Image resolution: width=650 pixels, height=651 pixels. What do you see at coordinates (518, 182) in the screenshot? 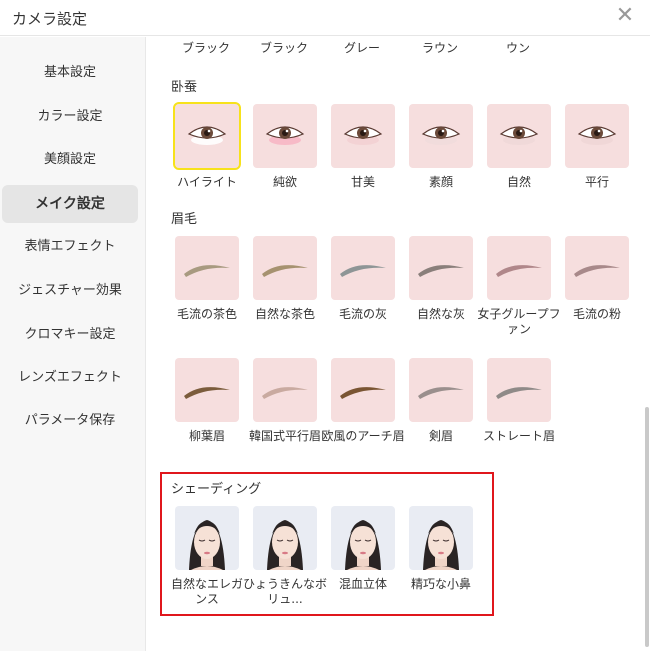
I see `eyebag-item-label: 自然` at bounding box center [518, 182].